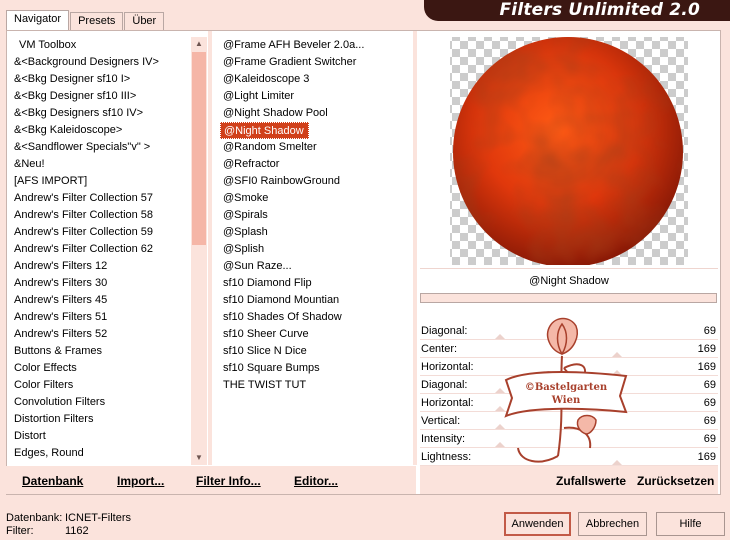 This screenshot has height=540, width=730. I want to click on category-list-item: &Neu!, so click(101, 164).